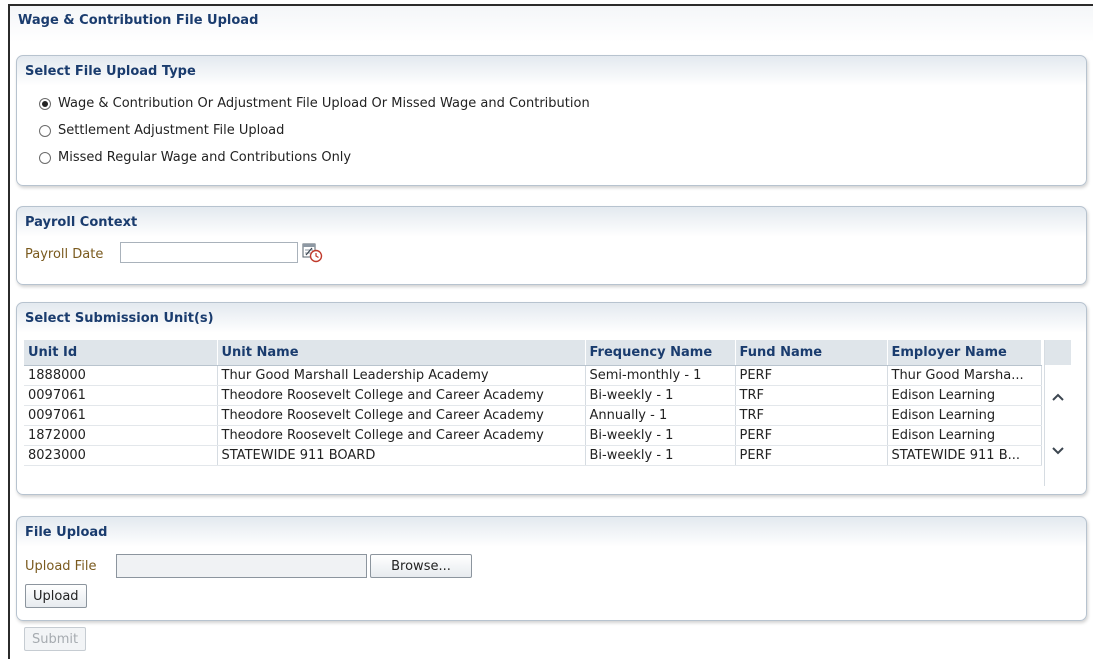 The image size is (1093, 659). I want to click on cell-unit-id: 8023000, so click(121, 455).